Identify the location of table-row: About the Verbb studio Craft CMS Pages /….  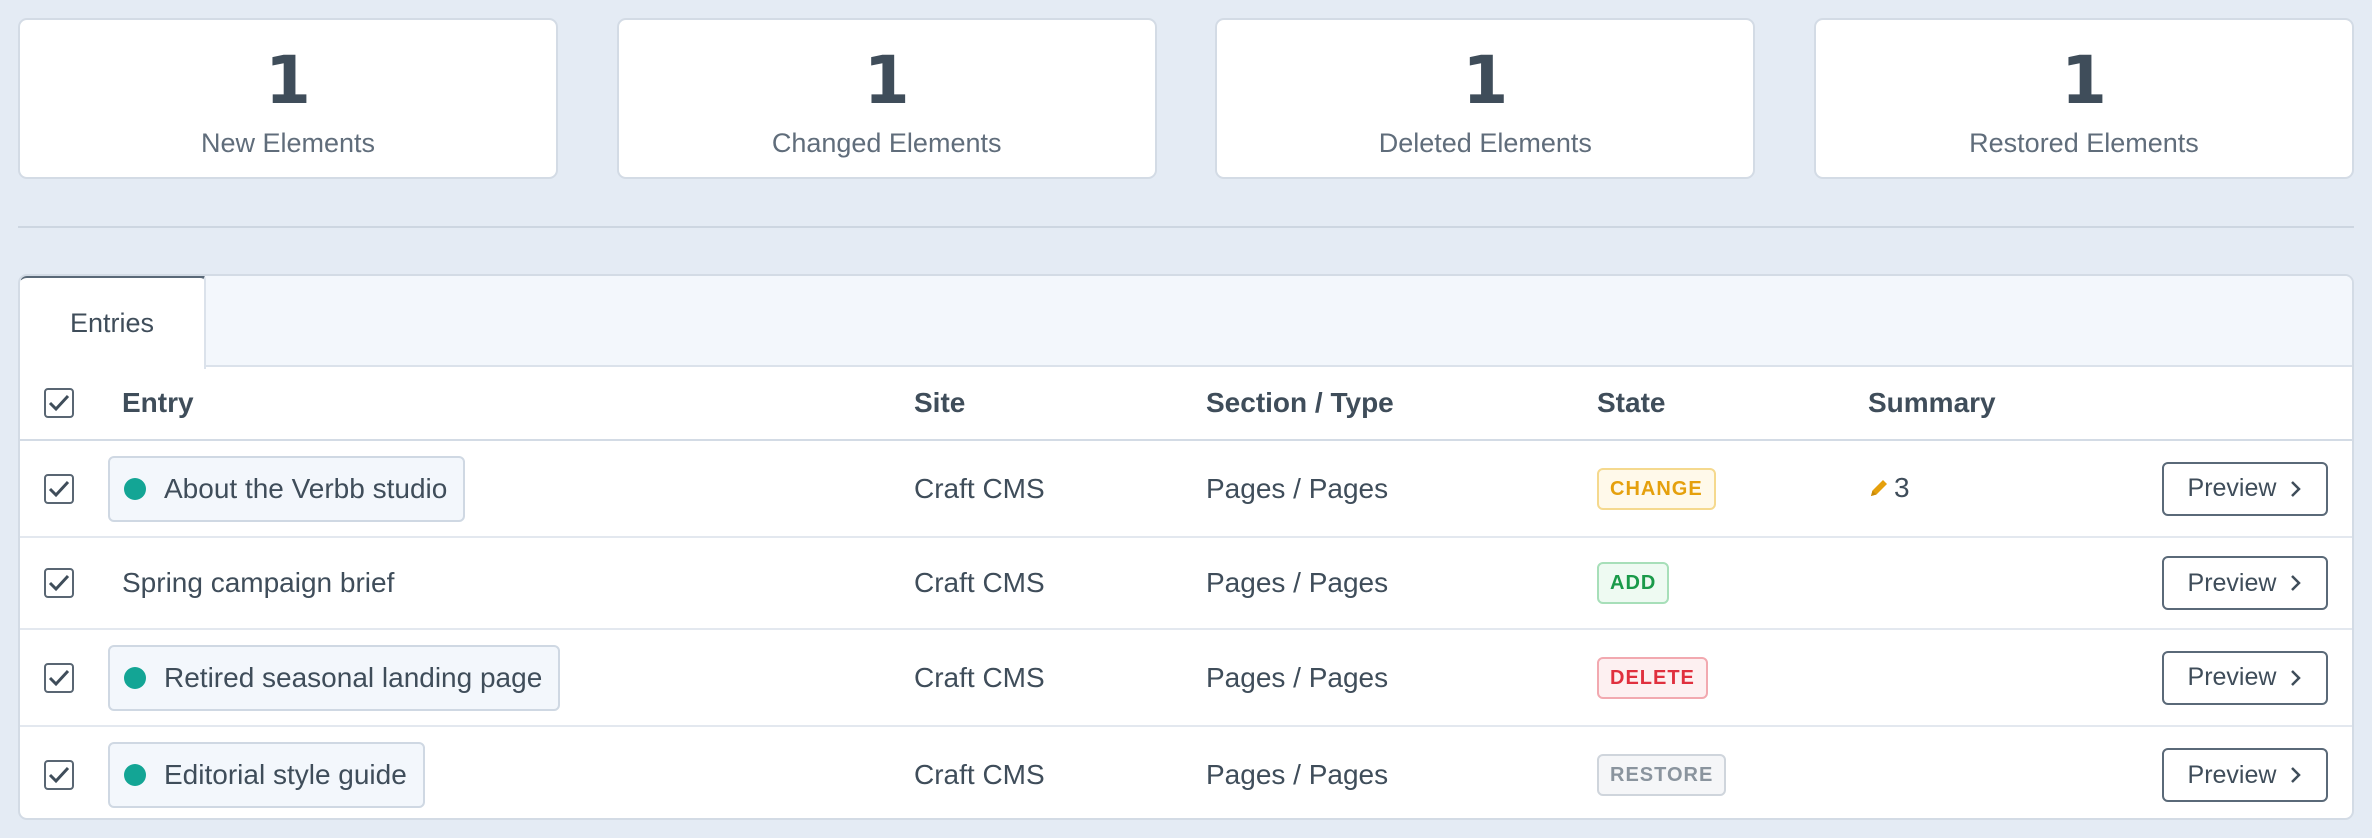
(1186, 489).